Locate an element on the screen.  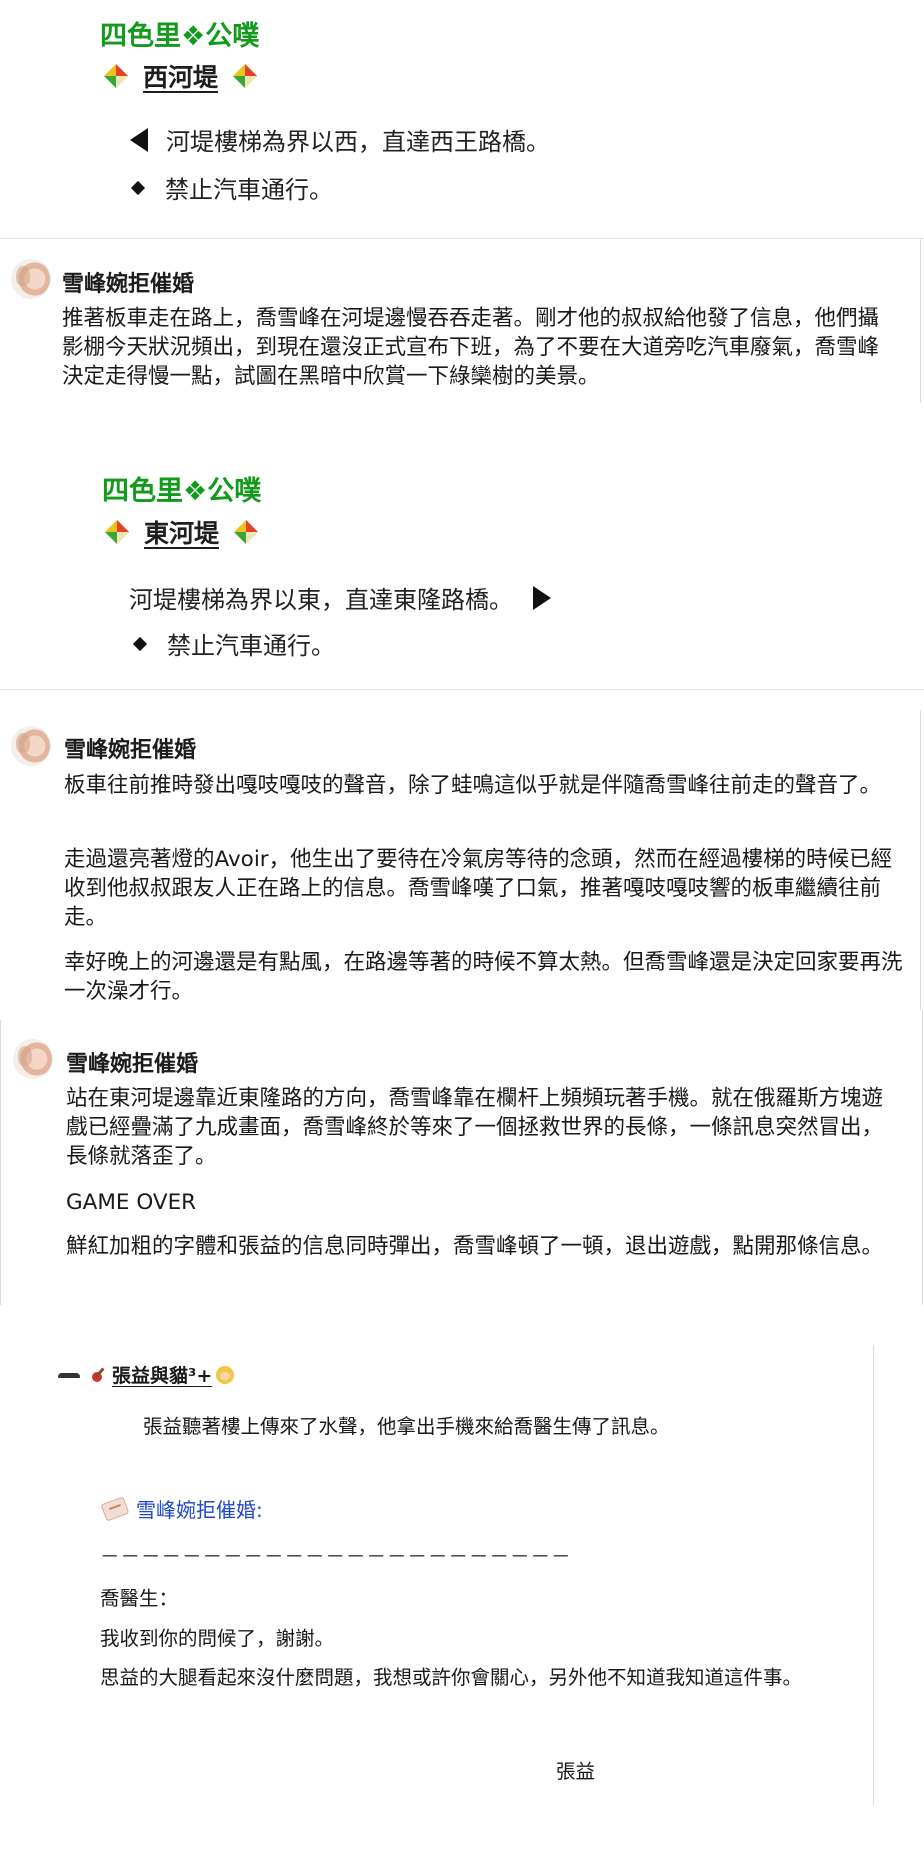
letter-line: 我收到你的問候了，謝謝。 is located at coordinates (217, 1638).